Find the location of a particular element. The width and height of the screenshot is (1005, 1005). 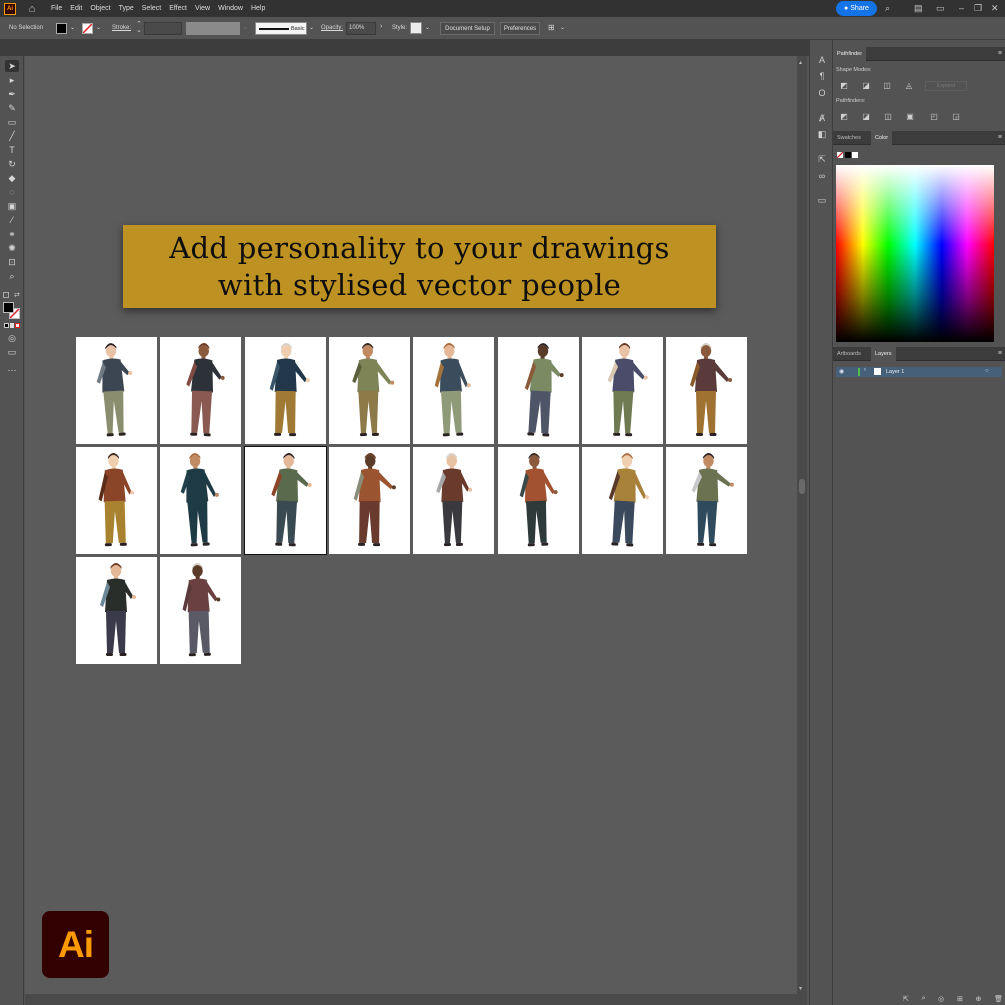

paintbrush-tool-icon: ╱ is located at coordinates (12, 136).